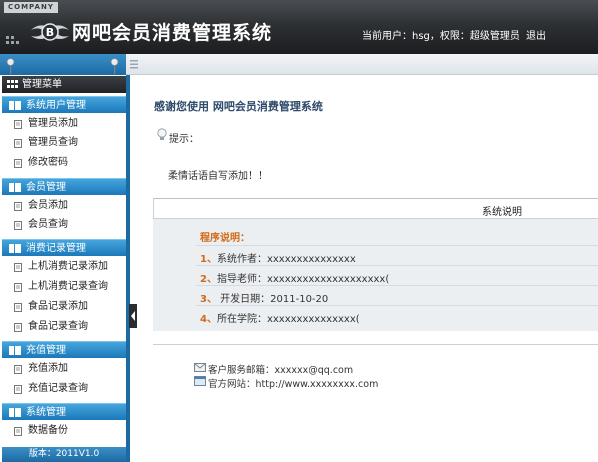 The image size is (598, 462). Describe the element at coordinates (172, 33) in the screenshot. I see `app-title: 网吧会员消费管理系统` at that location.